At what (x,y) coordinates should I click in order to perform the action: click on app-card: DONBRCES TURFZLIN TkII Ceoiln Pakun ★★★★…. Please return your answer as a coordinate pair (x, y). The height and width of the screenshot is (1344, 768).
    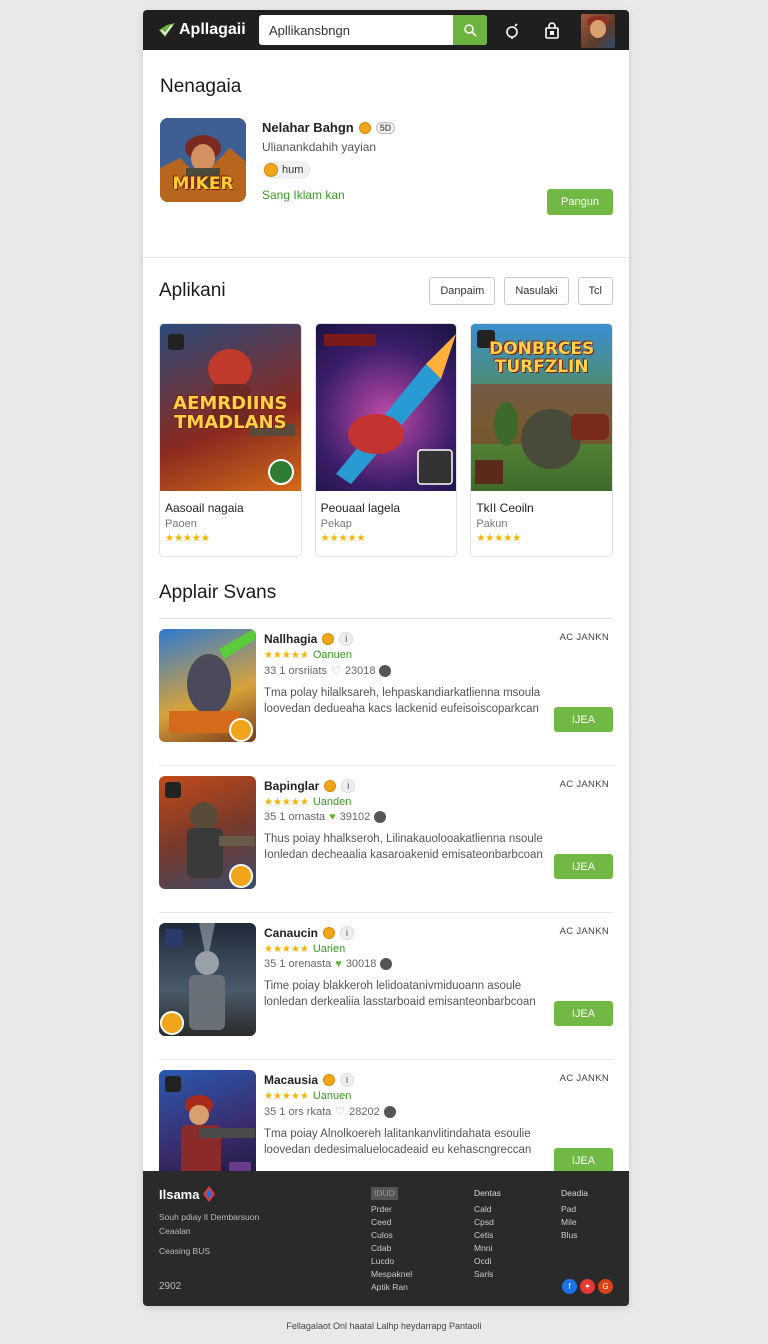
    Looking at the image, I should click on (542, 440).